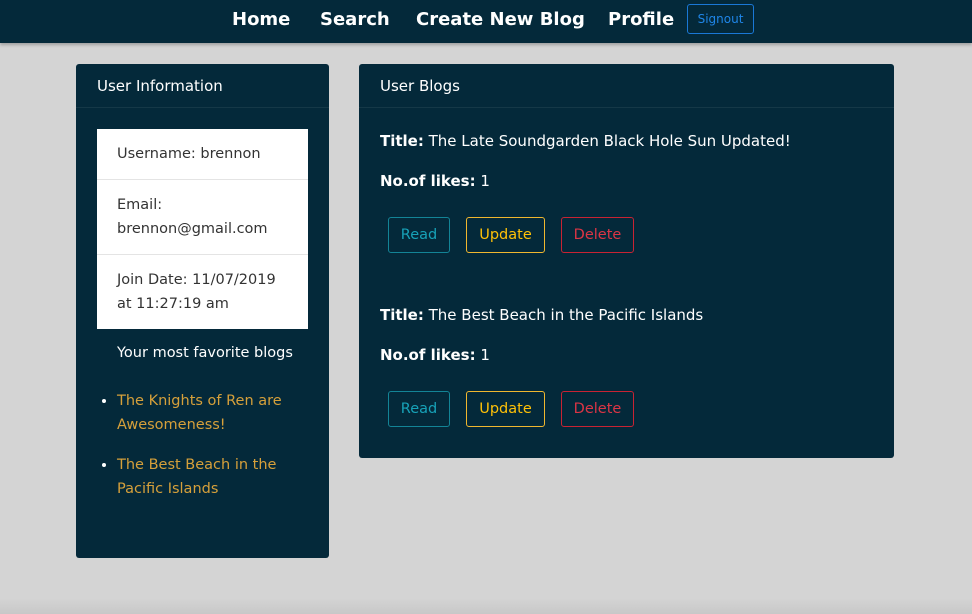  I want to click on list-item: The Knights of Ren are Awesomeness!, so click(222, 413).